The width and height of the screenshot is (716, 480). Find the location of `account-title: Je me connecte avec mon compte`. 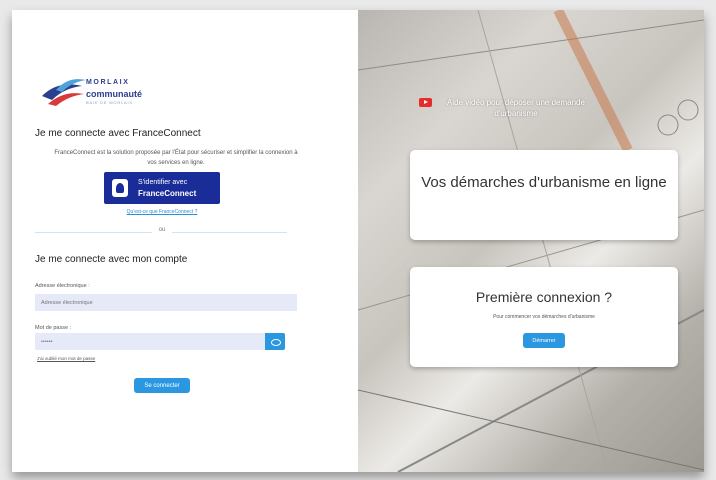

account-title: Je me connecte avec mon compte is located at coordinates (111, 259).